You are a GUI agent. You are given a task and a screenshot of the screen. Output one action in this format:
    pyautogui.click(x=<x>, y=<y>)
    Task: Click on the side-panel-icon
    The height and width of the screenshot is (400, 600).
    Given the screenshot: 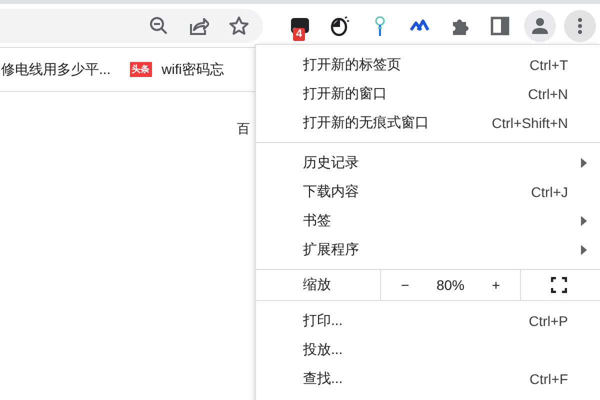 What is the action you would take?
    pyautogui.click(x=500, y=26)
    